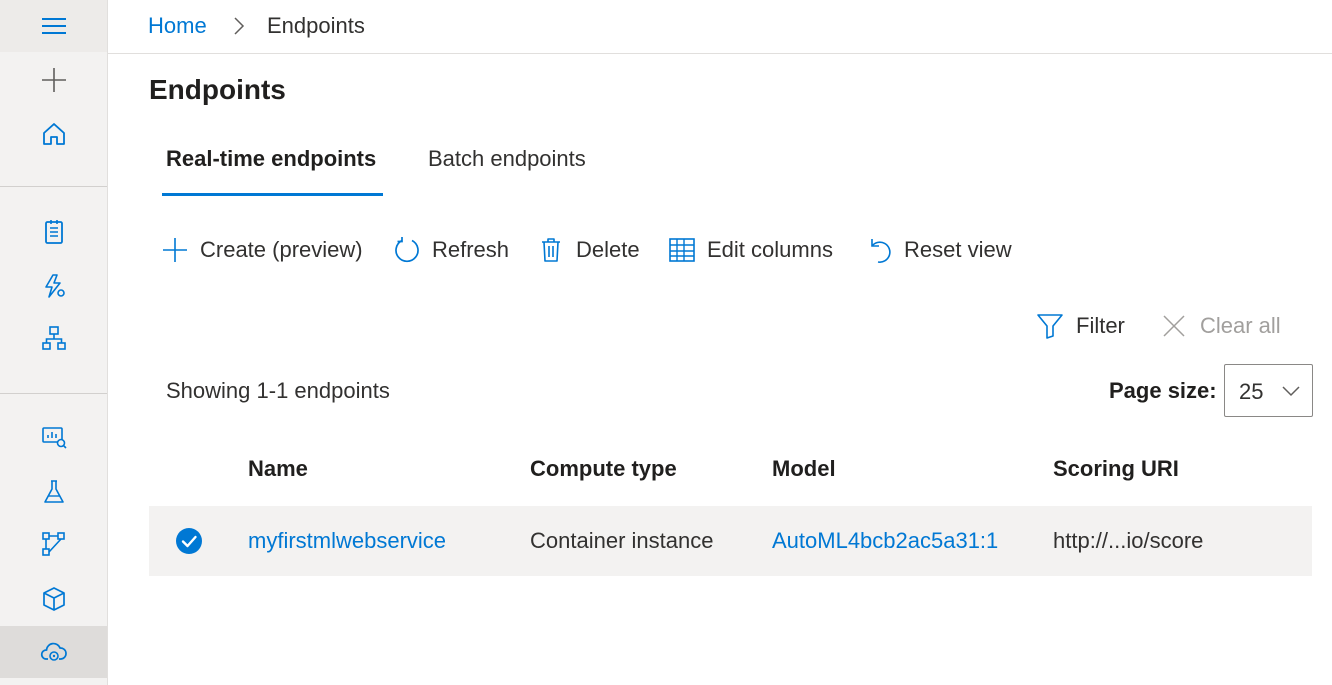 The width and height of the screenshot is (1332, 685). I want to click on delete-button: Delete, so click(588, 250).